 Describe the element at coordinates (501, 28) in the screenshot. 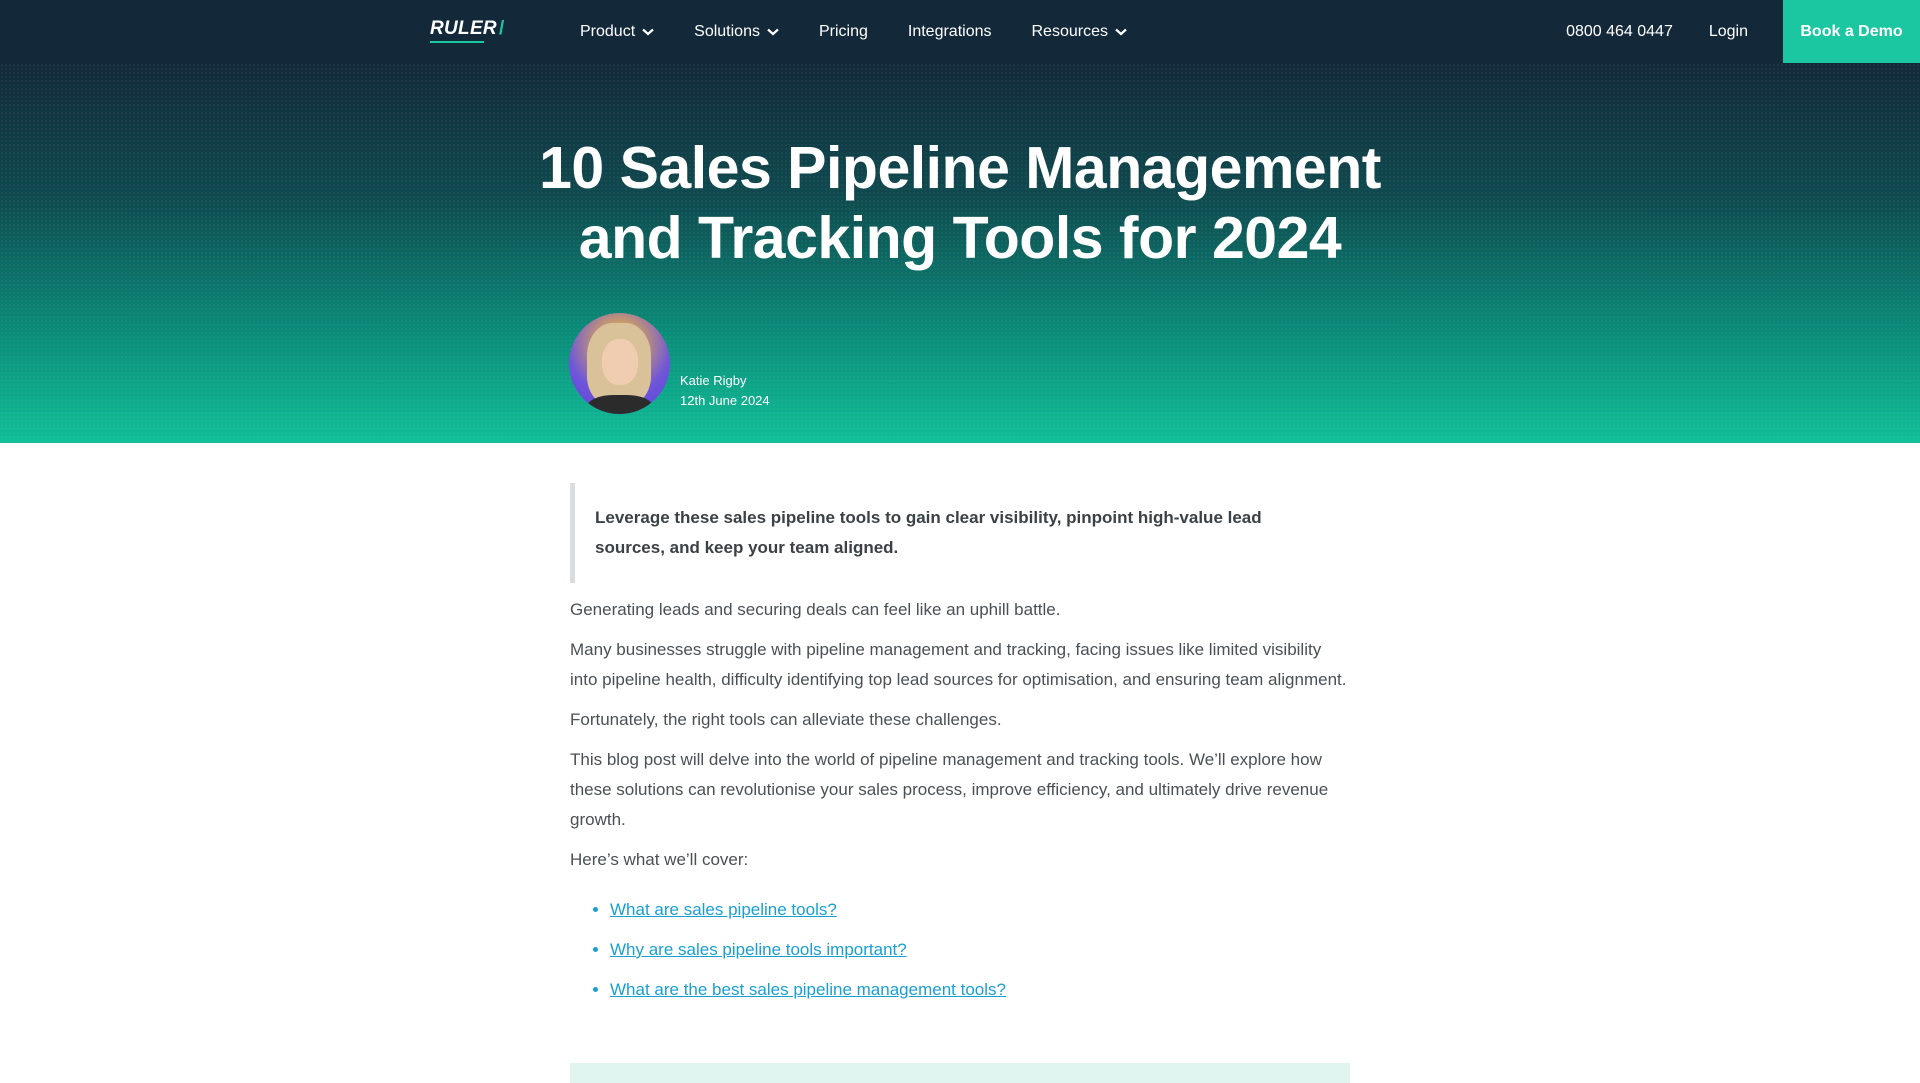

I see `logo-slash: /` at that location.